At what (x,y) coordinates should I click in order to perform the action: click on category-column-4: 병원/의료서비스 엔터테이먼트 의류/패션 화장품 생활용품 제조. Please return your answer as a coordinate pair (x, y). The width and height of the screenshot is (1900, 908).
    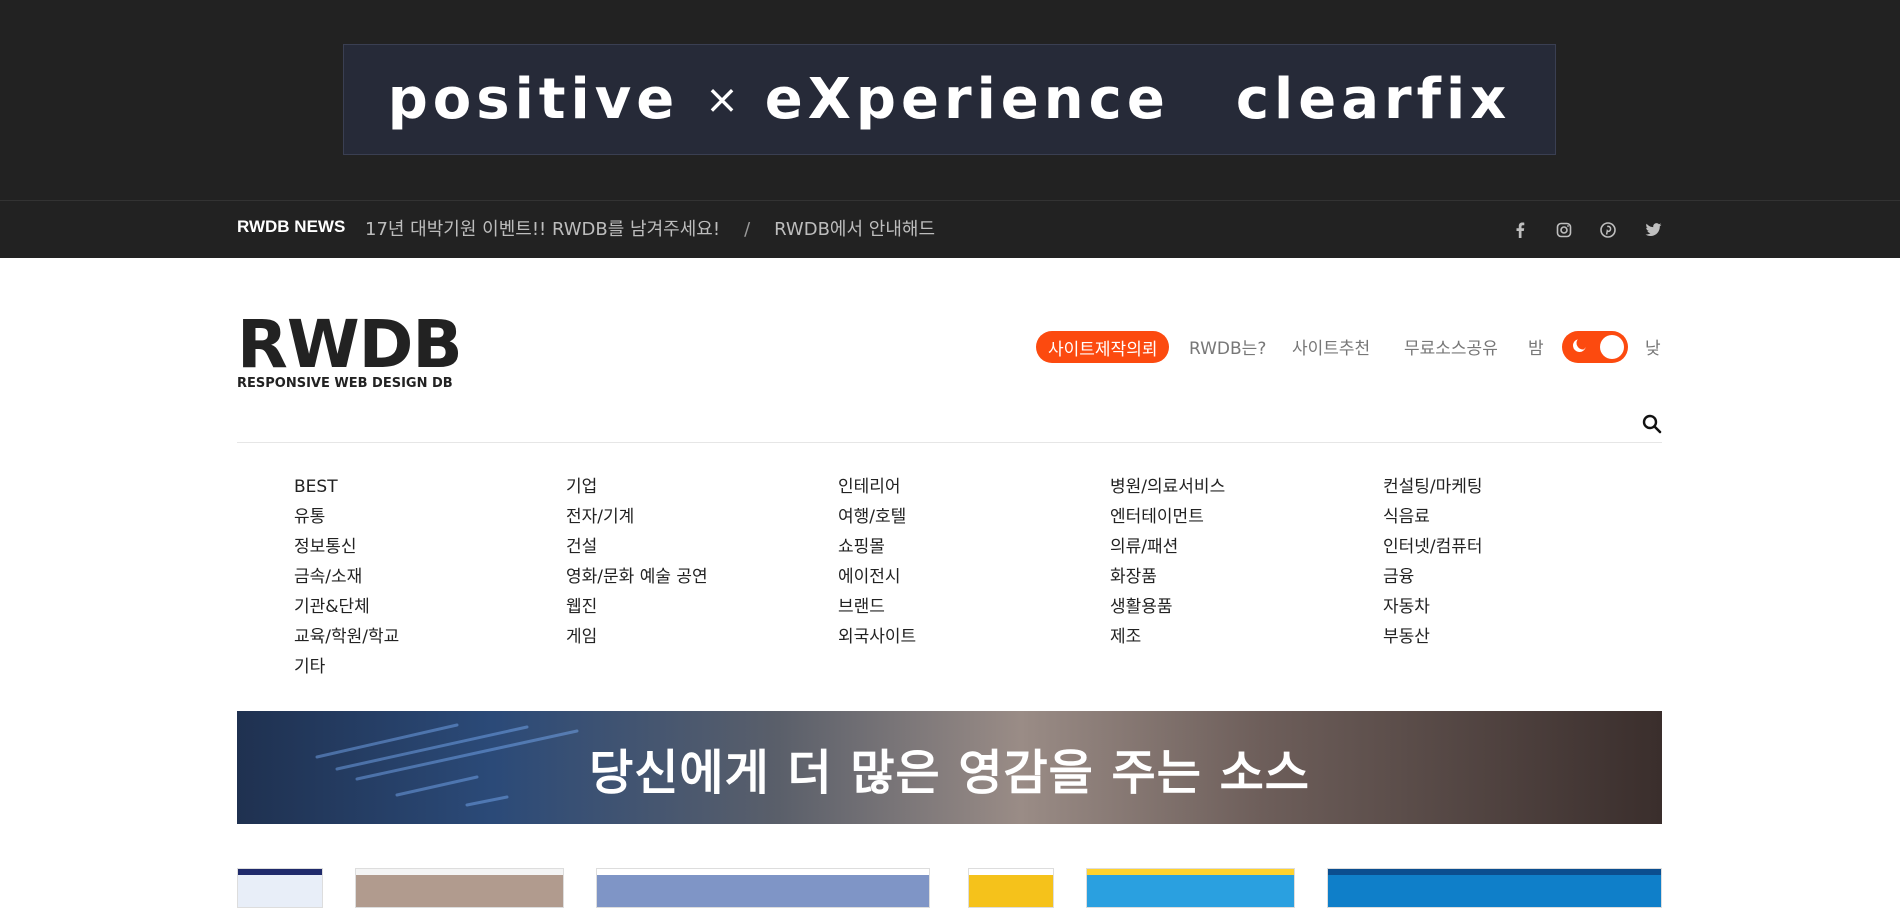
    Looking at the image, I should click on (1167, 564).